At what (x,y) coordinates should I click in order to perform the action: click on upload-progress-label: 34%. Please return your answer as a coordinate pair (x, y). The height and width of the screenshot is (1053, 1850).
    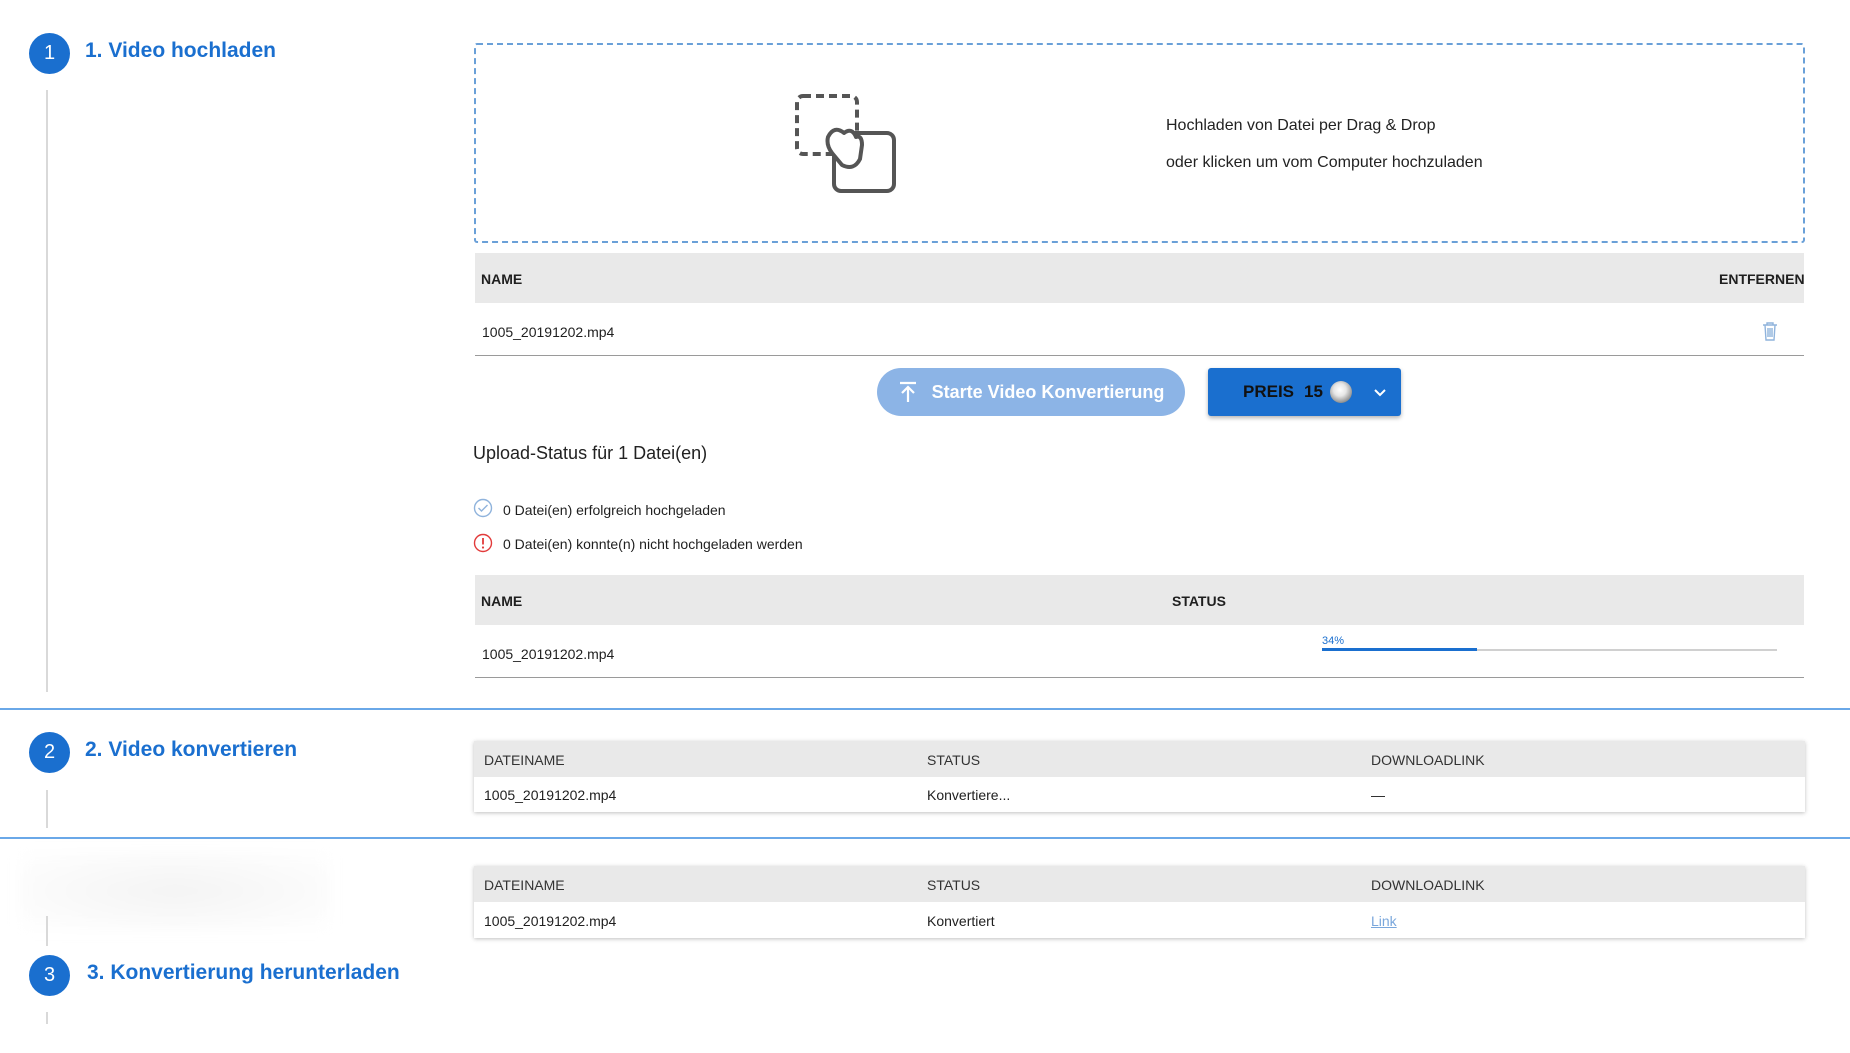
    Looking at the image, I should click on (1333, 641).